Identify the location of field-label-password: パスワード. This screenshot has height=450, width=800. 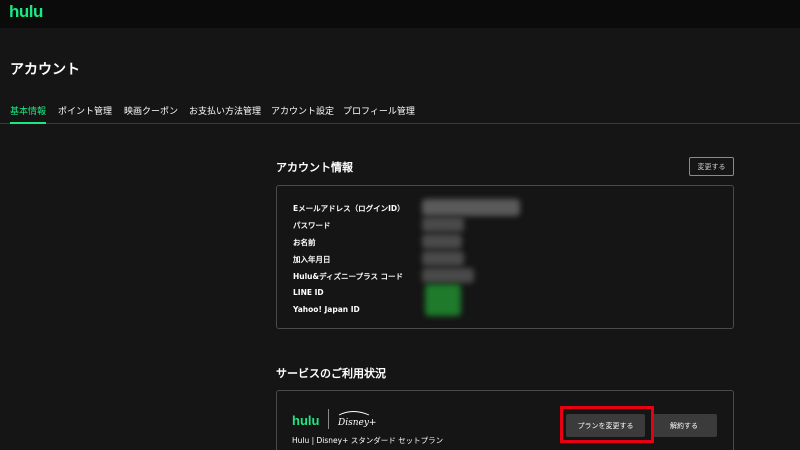
(312, 225).